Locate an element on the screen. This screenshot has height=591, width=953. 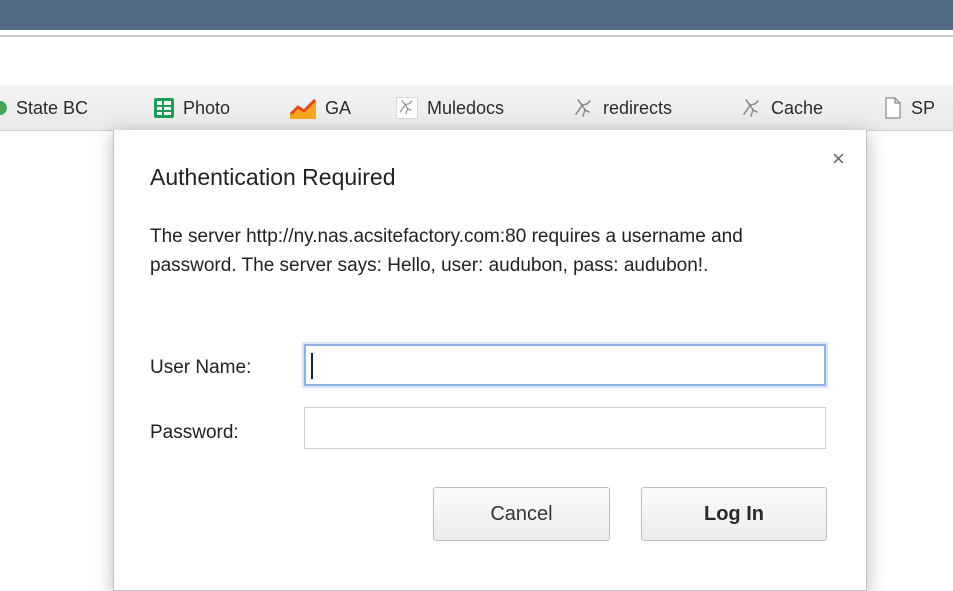
bookmark-cache: Cache is located at coordinates (781, 108).